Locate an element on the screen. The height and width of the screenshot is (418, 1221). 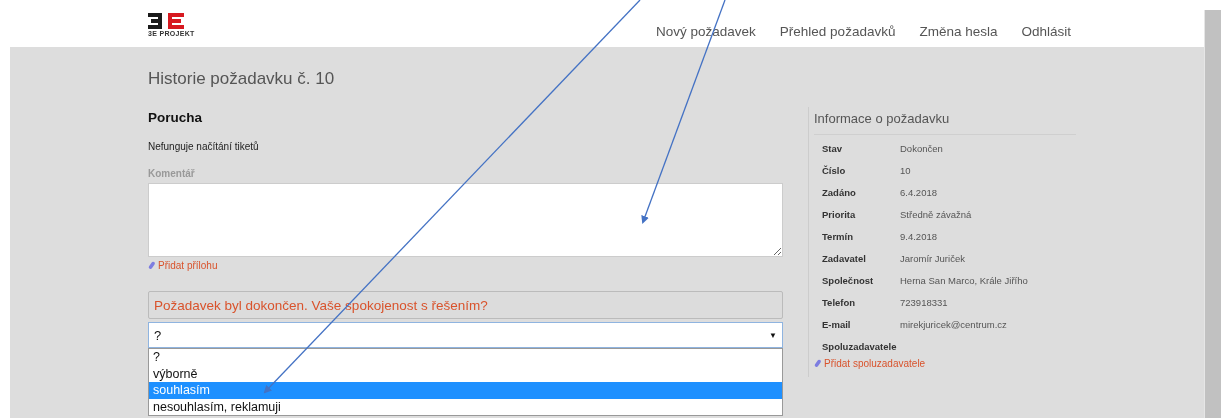
info-label: Číslo is located at coordinates (834, 170).